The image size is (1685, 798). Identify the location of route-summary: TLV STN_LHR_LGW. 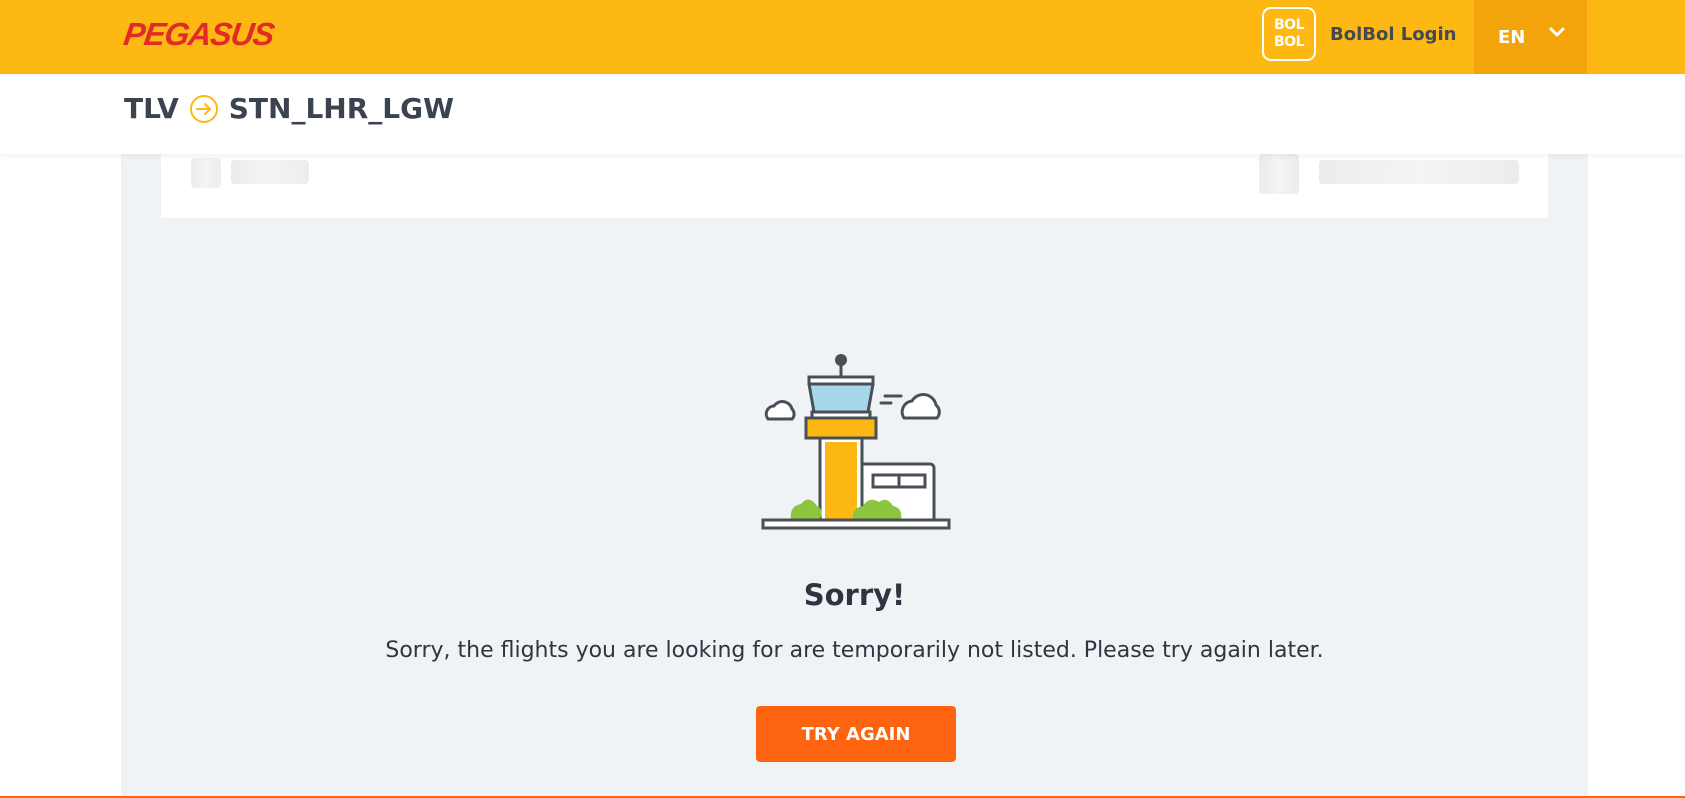
(289, 108).